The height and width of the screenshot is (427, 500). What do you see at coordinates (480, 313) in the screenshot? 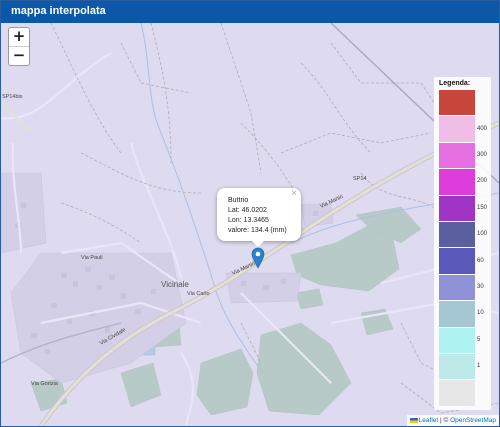
I see `legend-label: 10` at bounding box center [480, 313].